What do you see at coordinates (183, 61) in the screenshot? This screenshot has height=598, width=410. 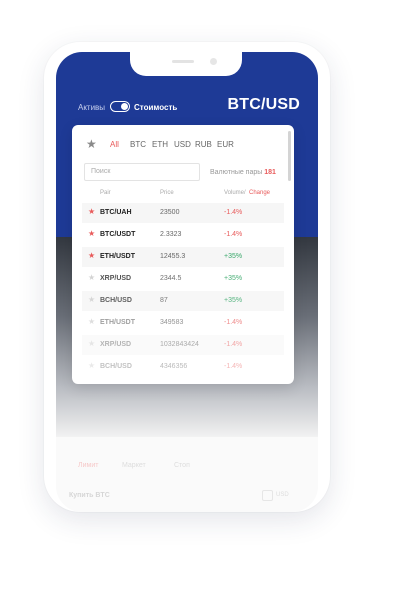 I see `speaker-grille` at bounding box center [183, 61].